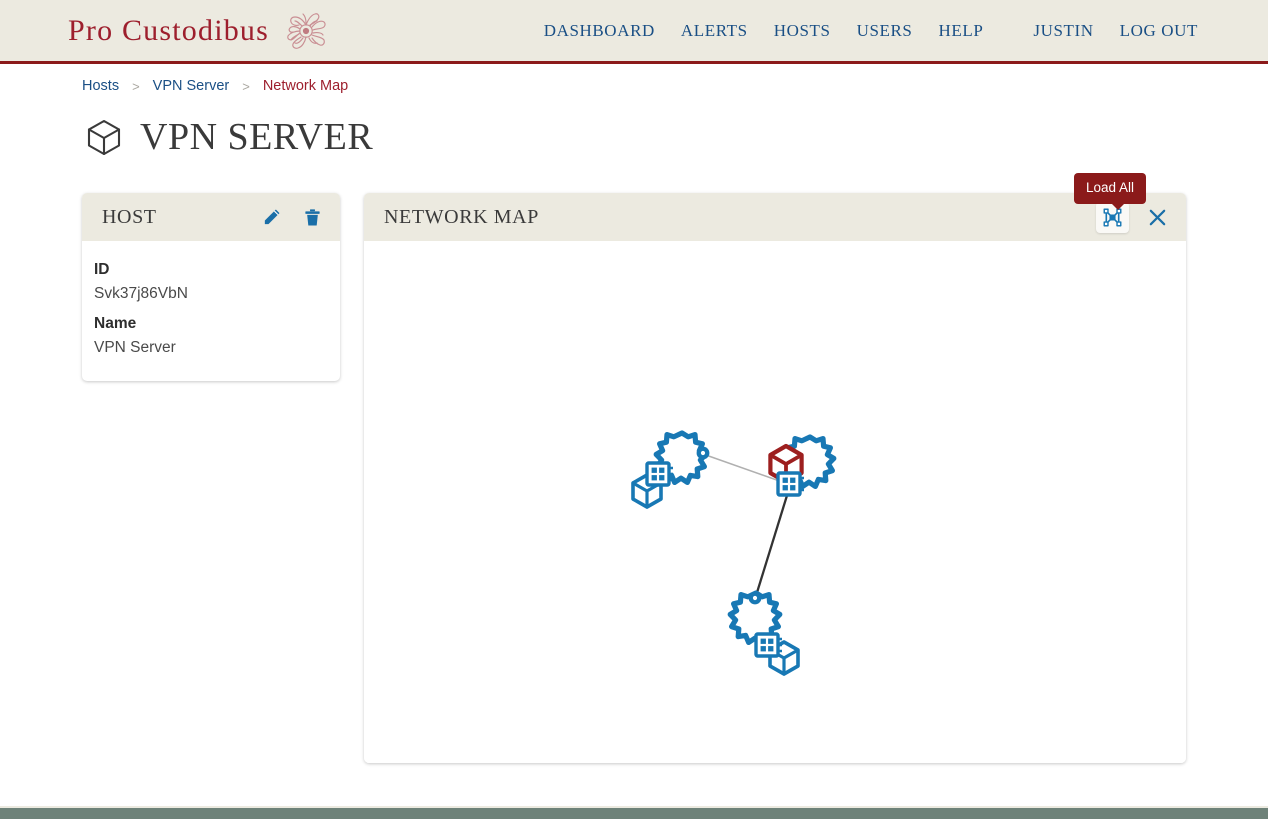  Describe the element at coordinates (775, 217) in the screenshot. I see `network-map-card-header: Network Map` at that location.